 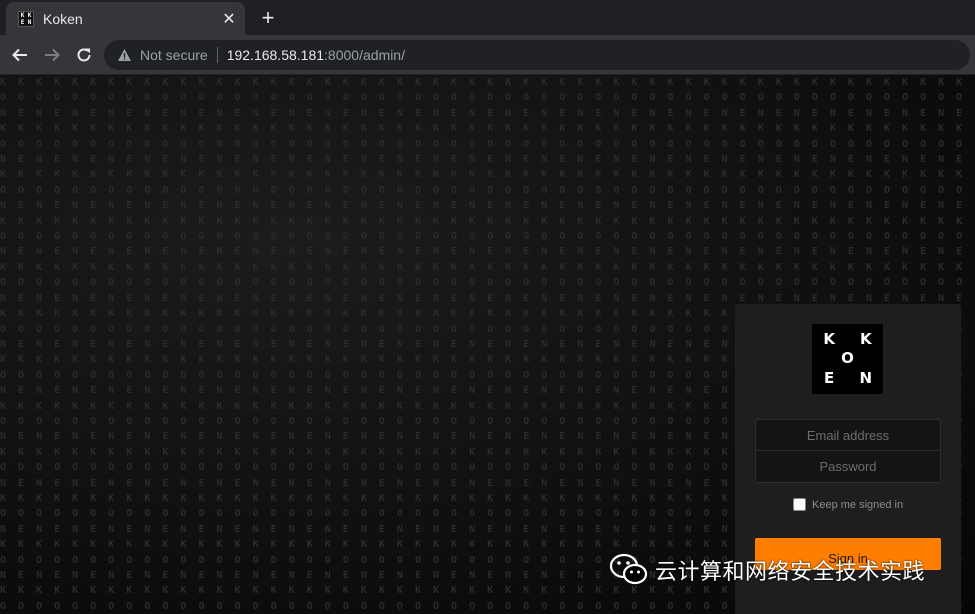 I want to click on omnibox-divider, so click(x=217, y=55).